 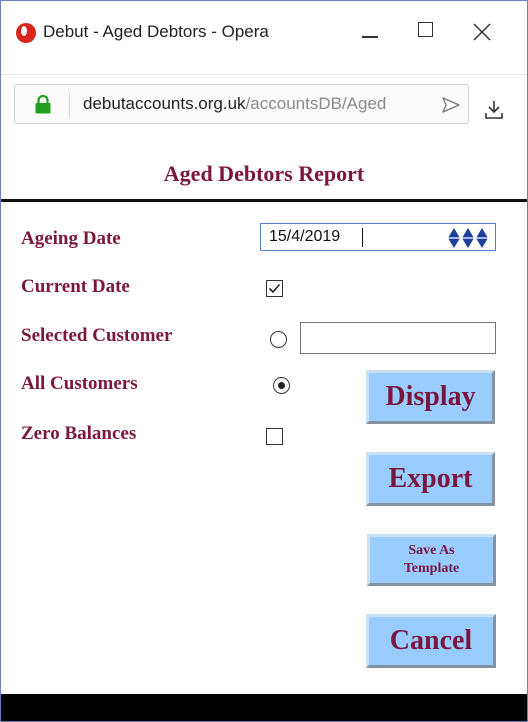 I want to click on customer-input, so click(x=398, y=338).